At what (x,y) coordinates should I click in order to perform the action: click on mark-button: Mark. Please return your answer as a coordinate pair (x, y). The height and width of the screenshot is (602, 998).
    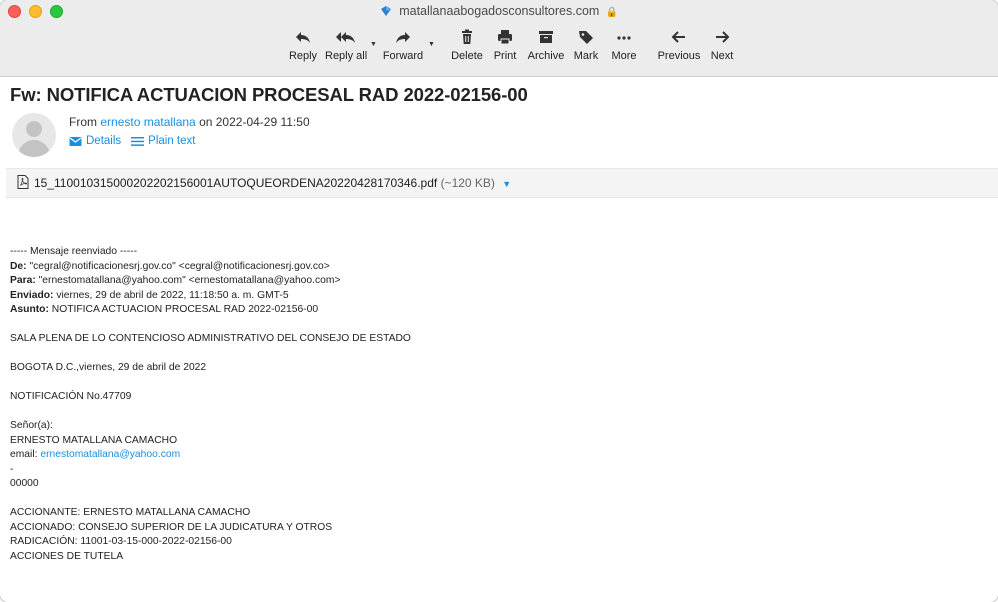
    Looking at the image, I should click on (586, 44).